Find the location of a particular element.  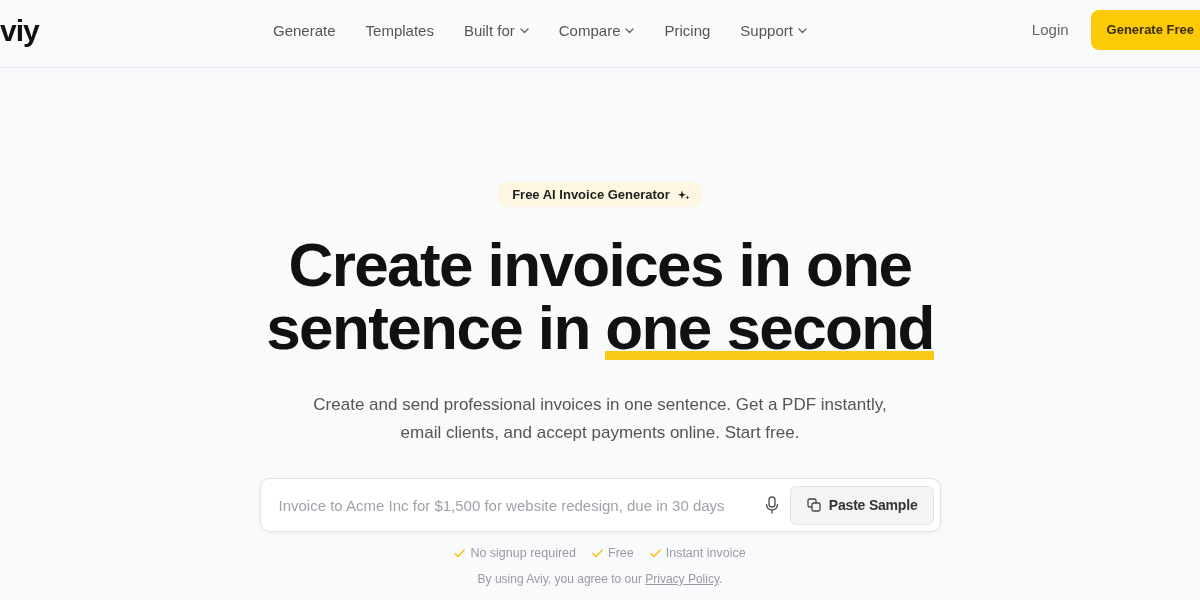

paste-sample-button: Paste Sample is located at coordinates (861, 505).